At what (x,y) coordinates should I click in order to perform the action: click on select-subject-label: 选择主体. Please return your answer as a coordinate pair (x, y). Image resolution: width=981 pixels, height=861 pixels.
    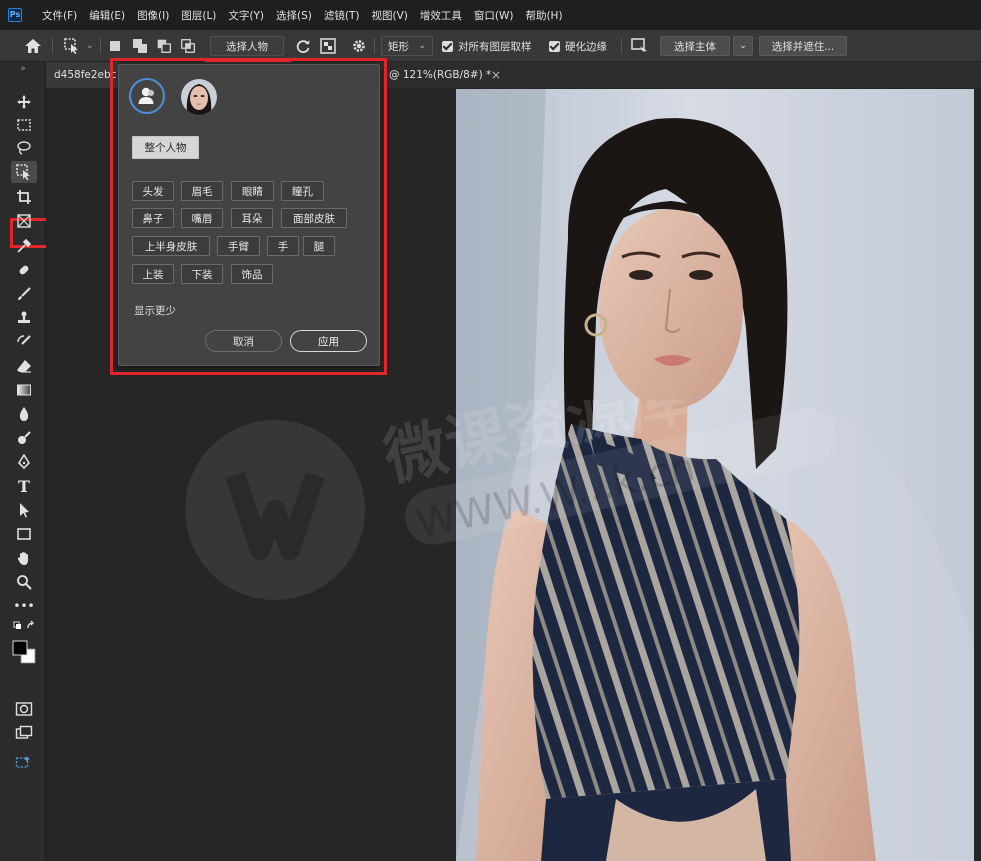
    Looking at the image, I should click on (695, 46).